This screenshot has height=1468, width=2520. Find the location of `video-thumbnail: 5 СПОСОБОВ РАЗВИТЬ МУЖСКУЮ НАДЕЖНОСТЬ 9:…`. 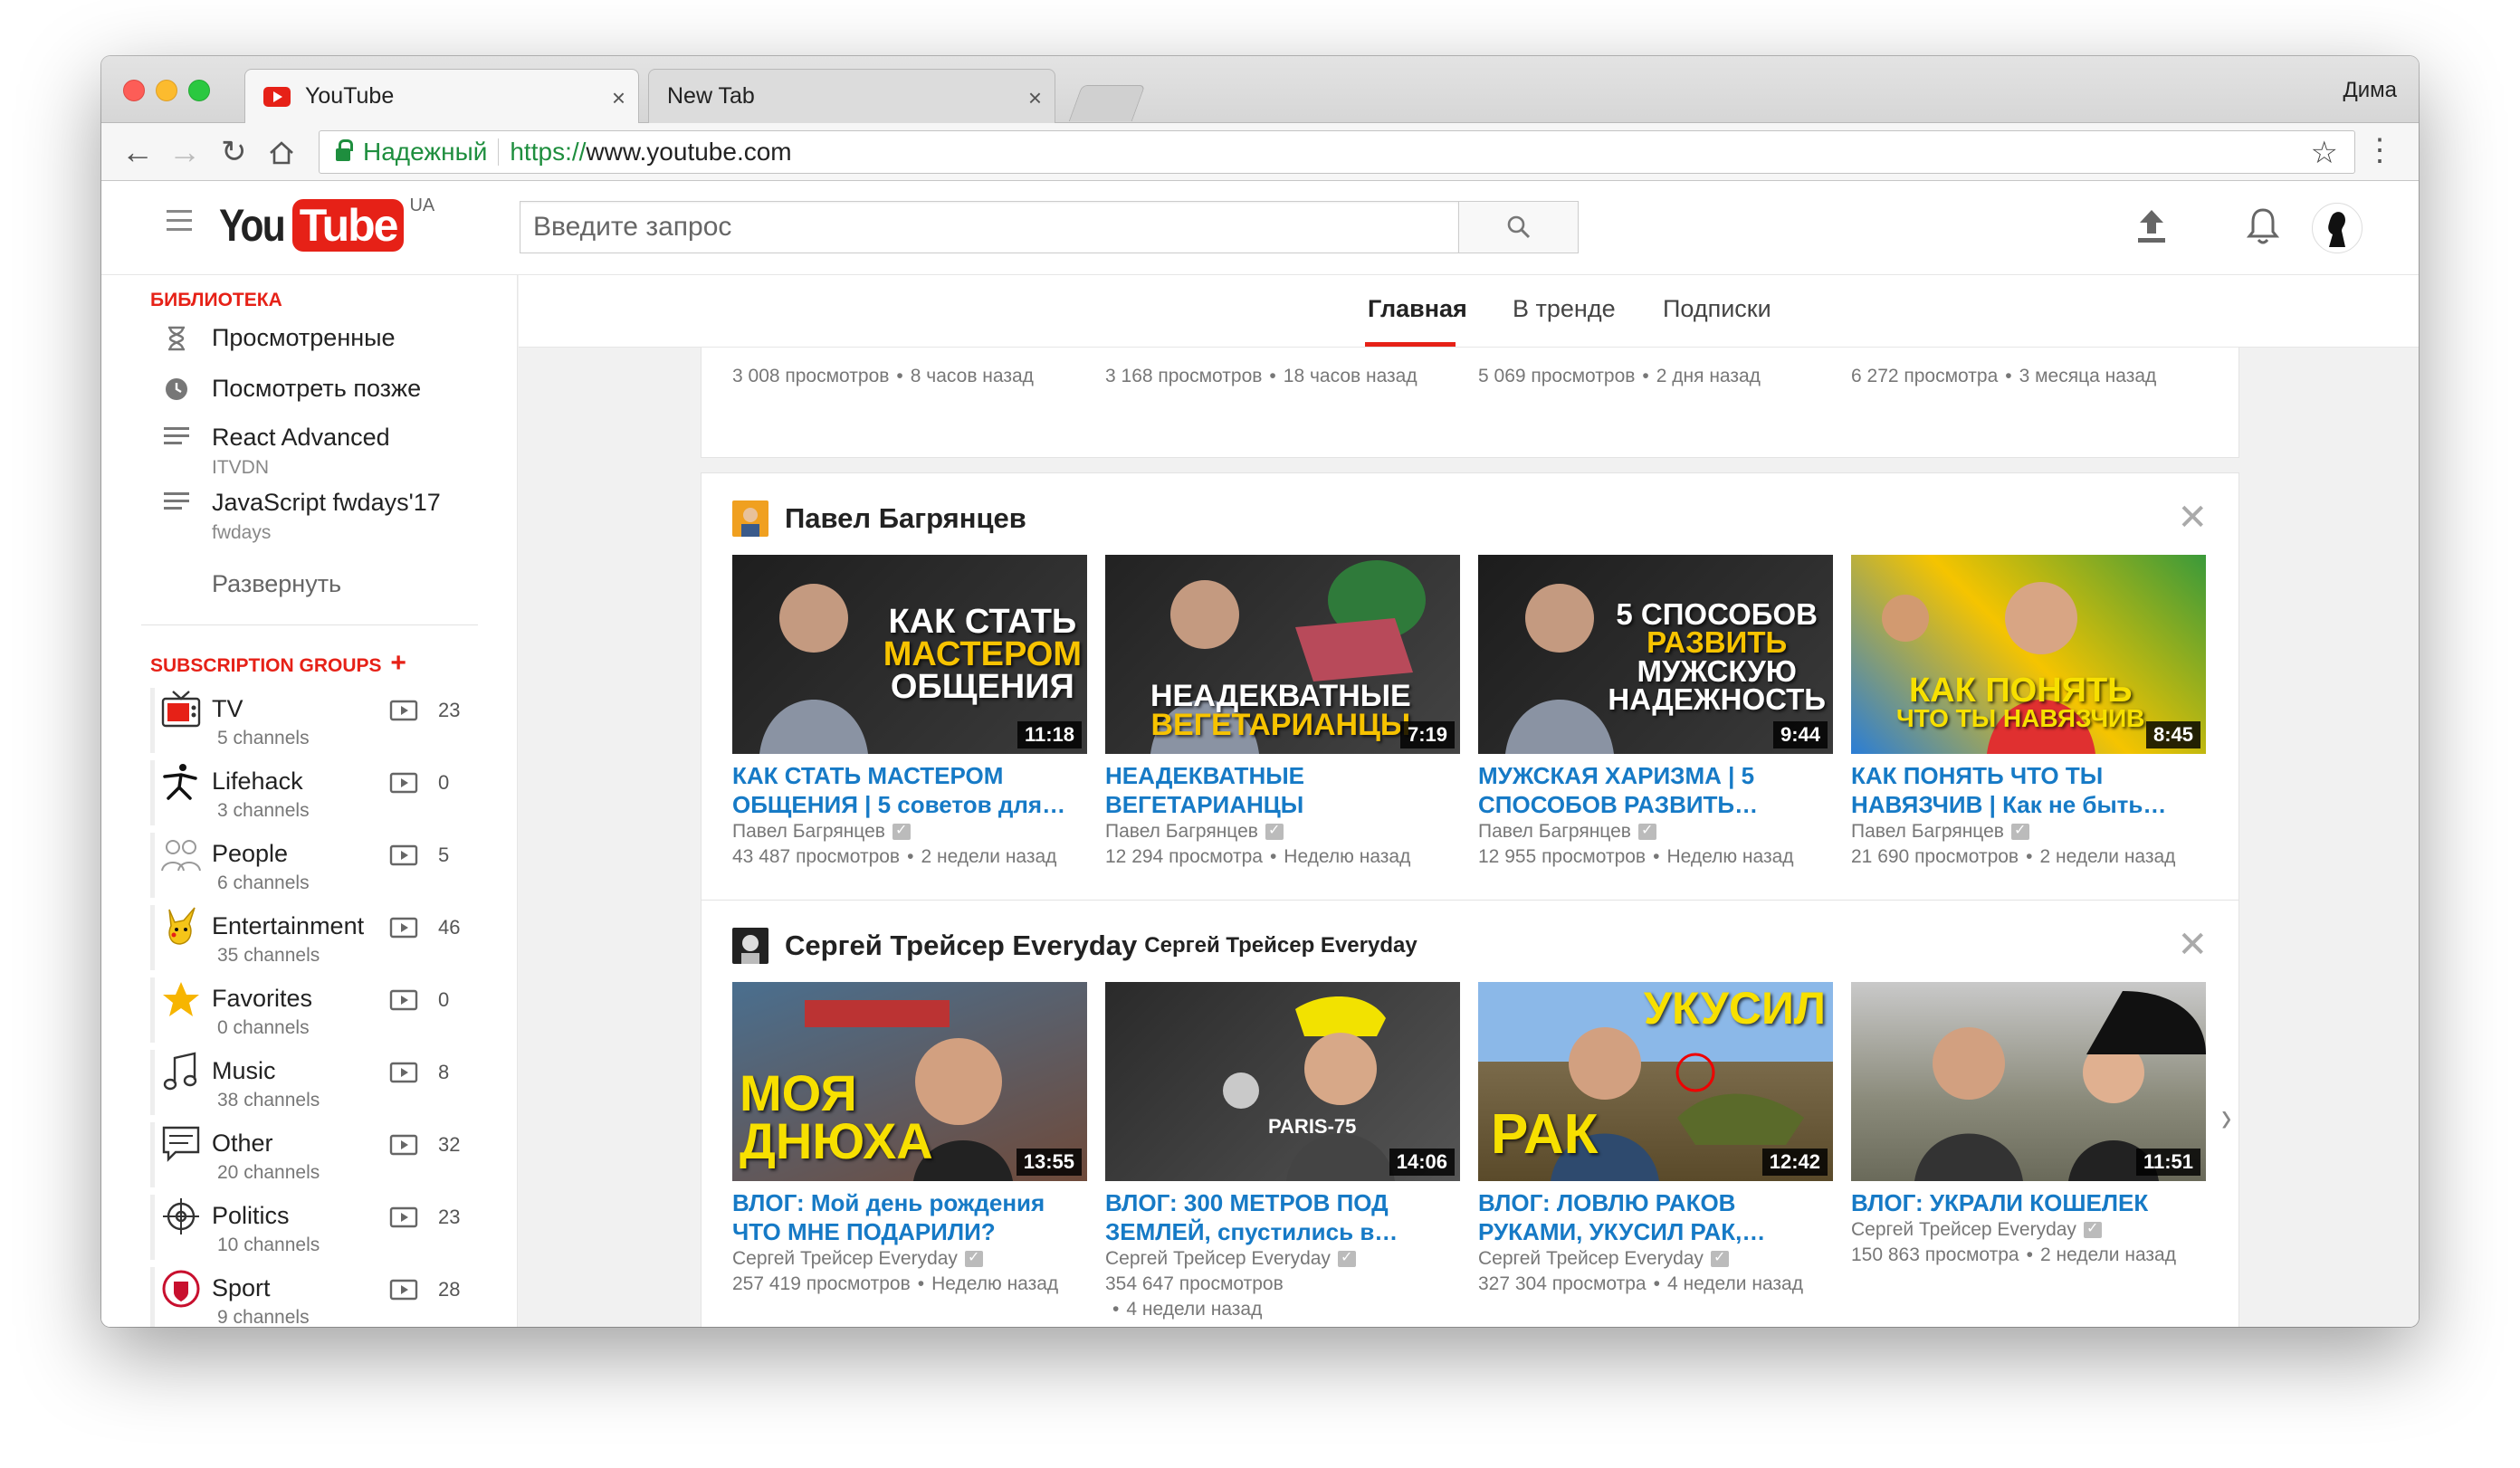

video-thumbnail: 5 СПОСОБОВ РАЗВИТЬ МУЖСКУЮ НАДЕЖНОСТЬ 9:… is located at coordinates (1655, 654).